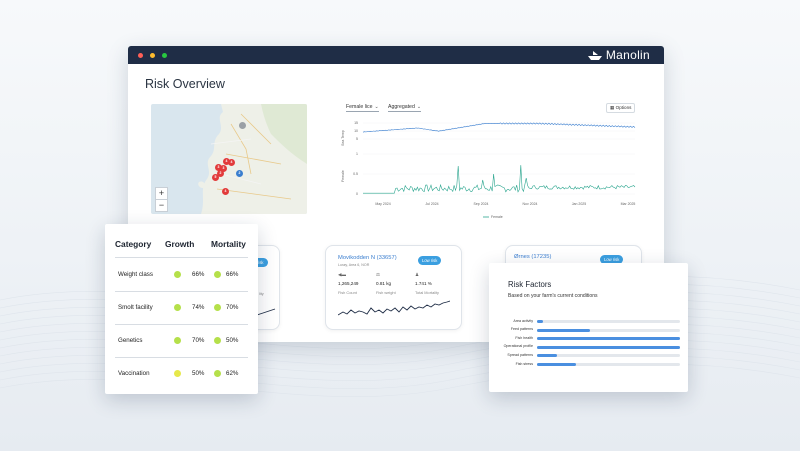 Image resolution: width=800 pixels, height=451 pixels. Describe the element at coordinates (347, 292) in the screenshot. I see `fish-count-label: Fish Count` at that location.